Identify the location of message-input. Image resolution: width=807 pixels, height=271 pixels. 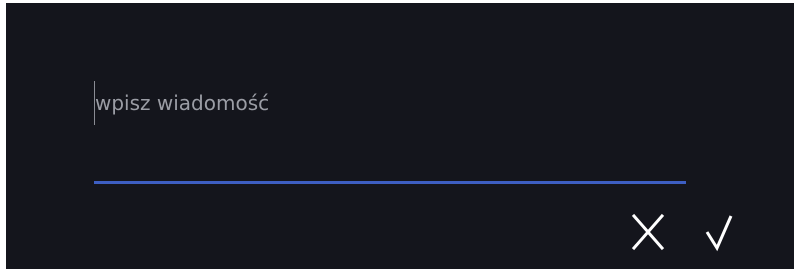
(387, 103).